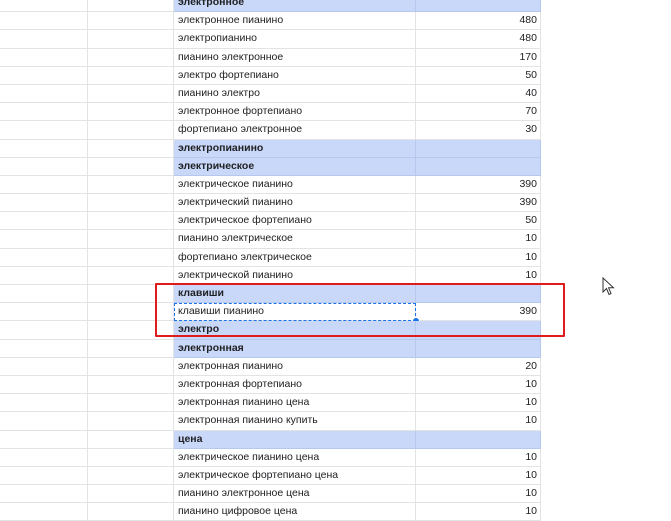 This screenshot has width=671, height=521. I want to click on group-label-cell: электро, so click(295, 330).